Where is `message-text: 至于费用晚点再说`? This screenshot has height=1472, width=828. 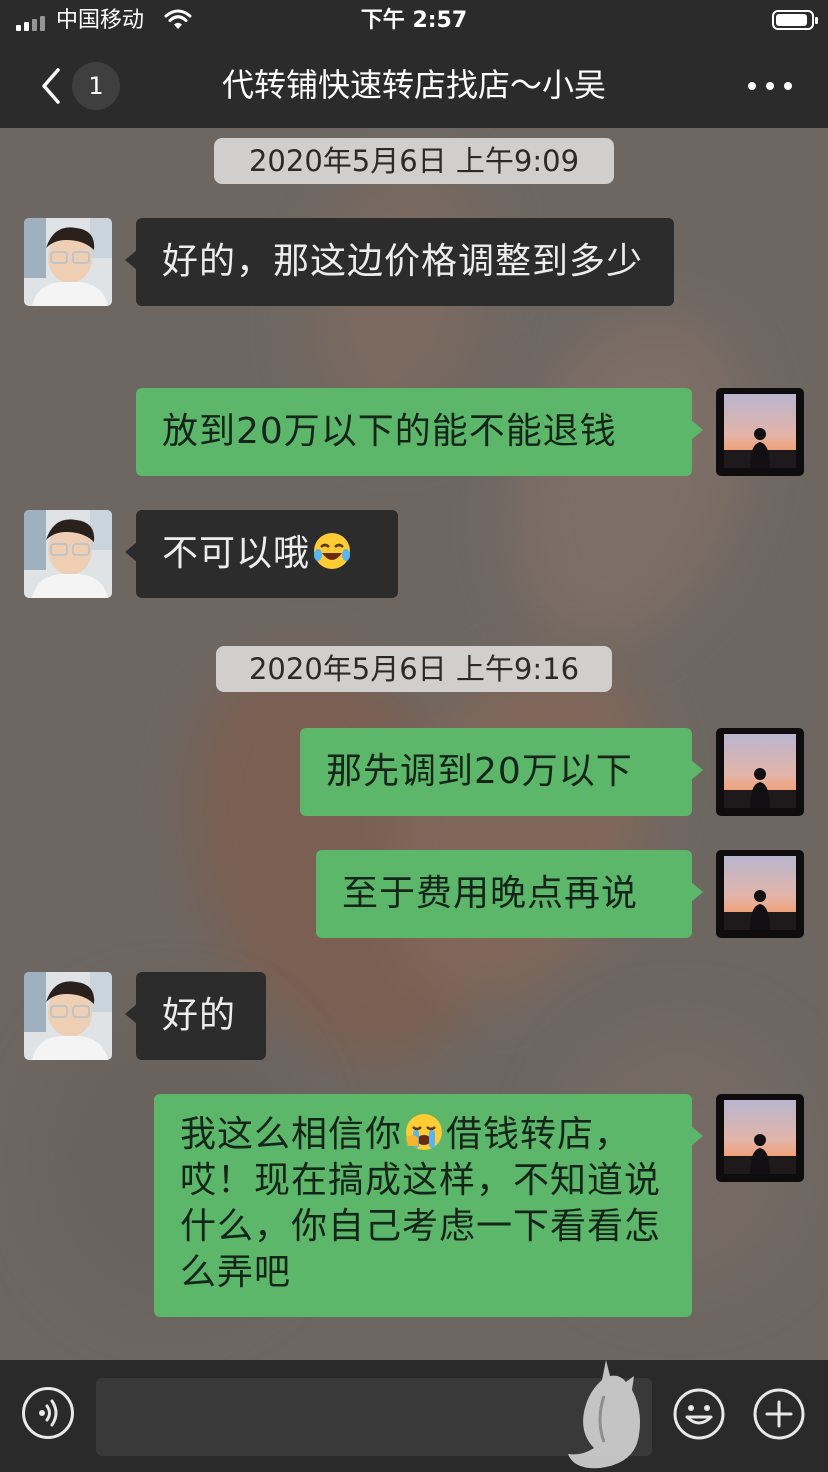 message-text: 至于费用晚点再说 is located at coordinates (490, 893).